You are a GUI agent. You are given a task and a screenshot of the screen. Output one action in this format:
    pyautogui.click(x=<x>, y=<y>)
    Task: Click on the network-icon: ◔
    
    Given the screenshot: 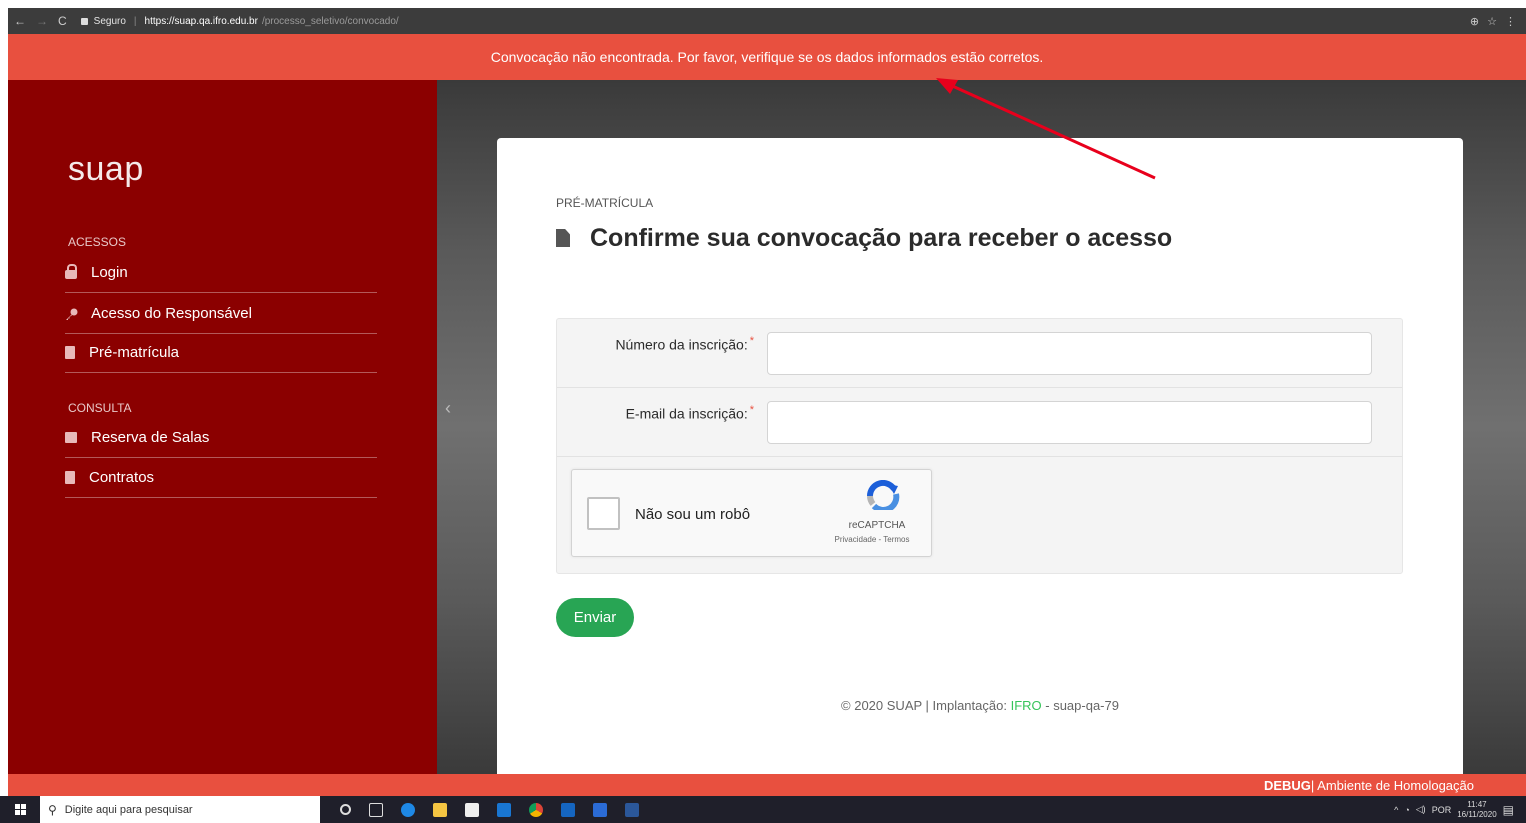 What is the action you would take?
    pyautogui.click(x=1406, y=810)
    